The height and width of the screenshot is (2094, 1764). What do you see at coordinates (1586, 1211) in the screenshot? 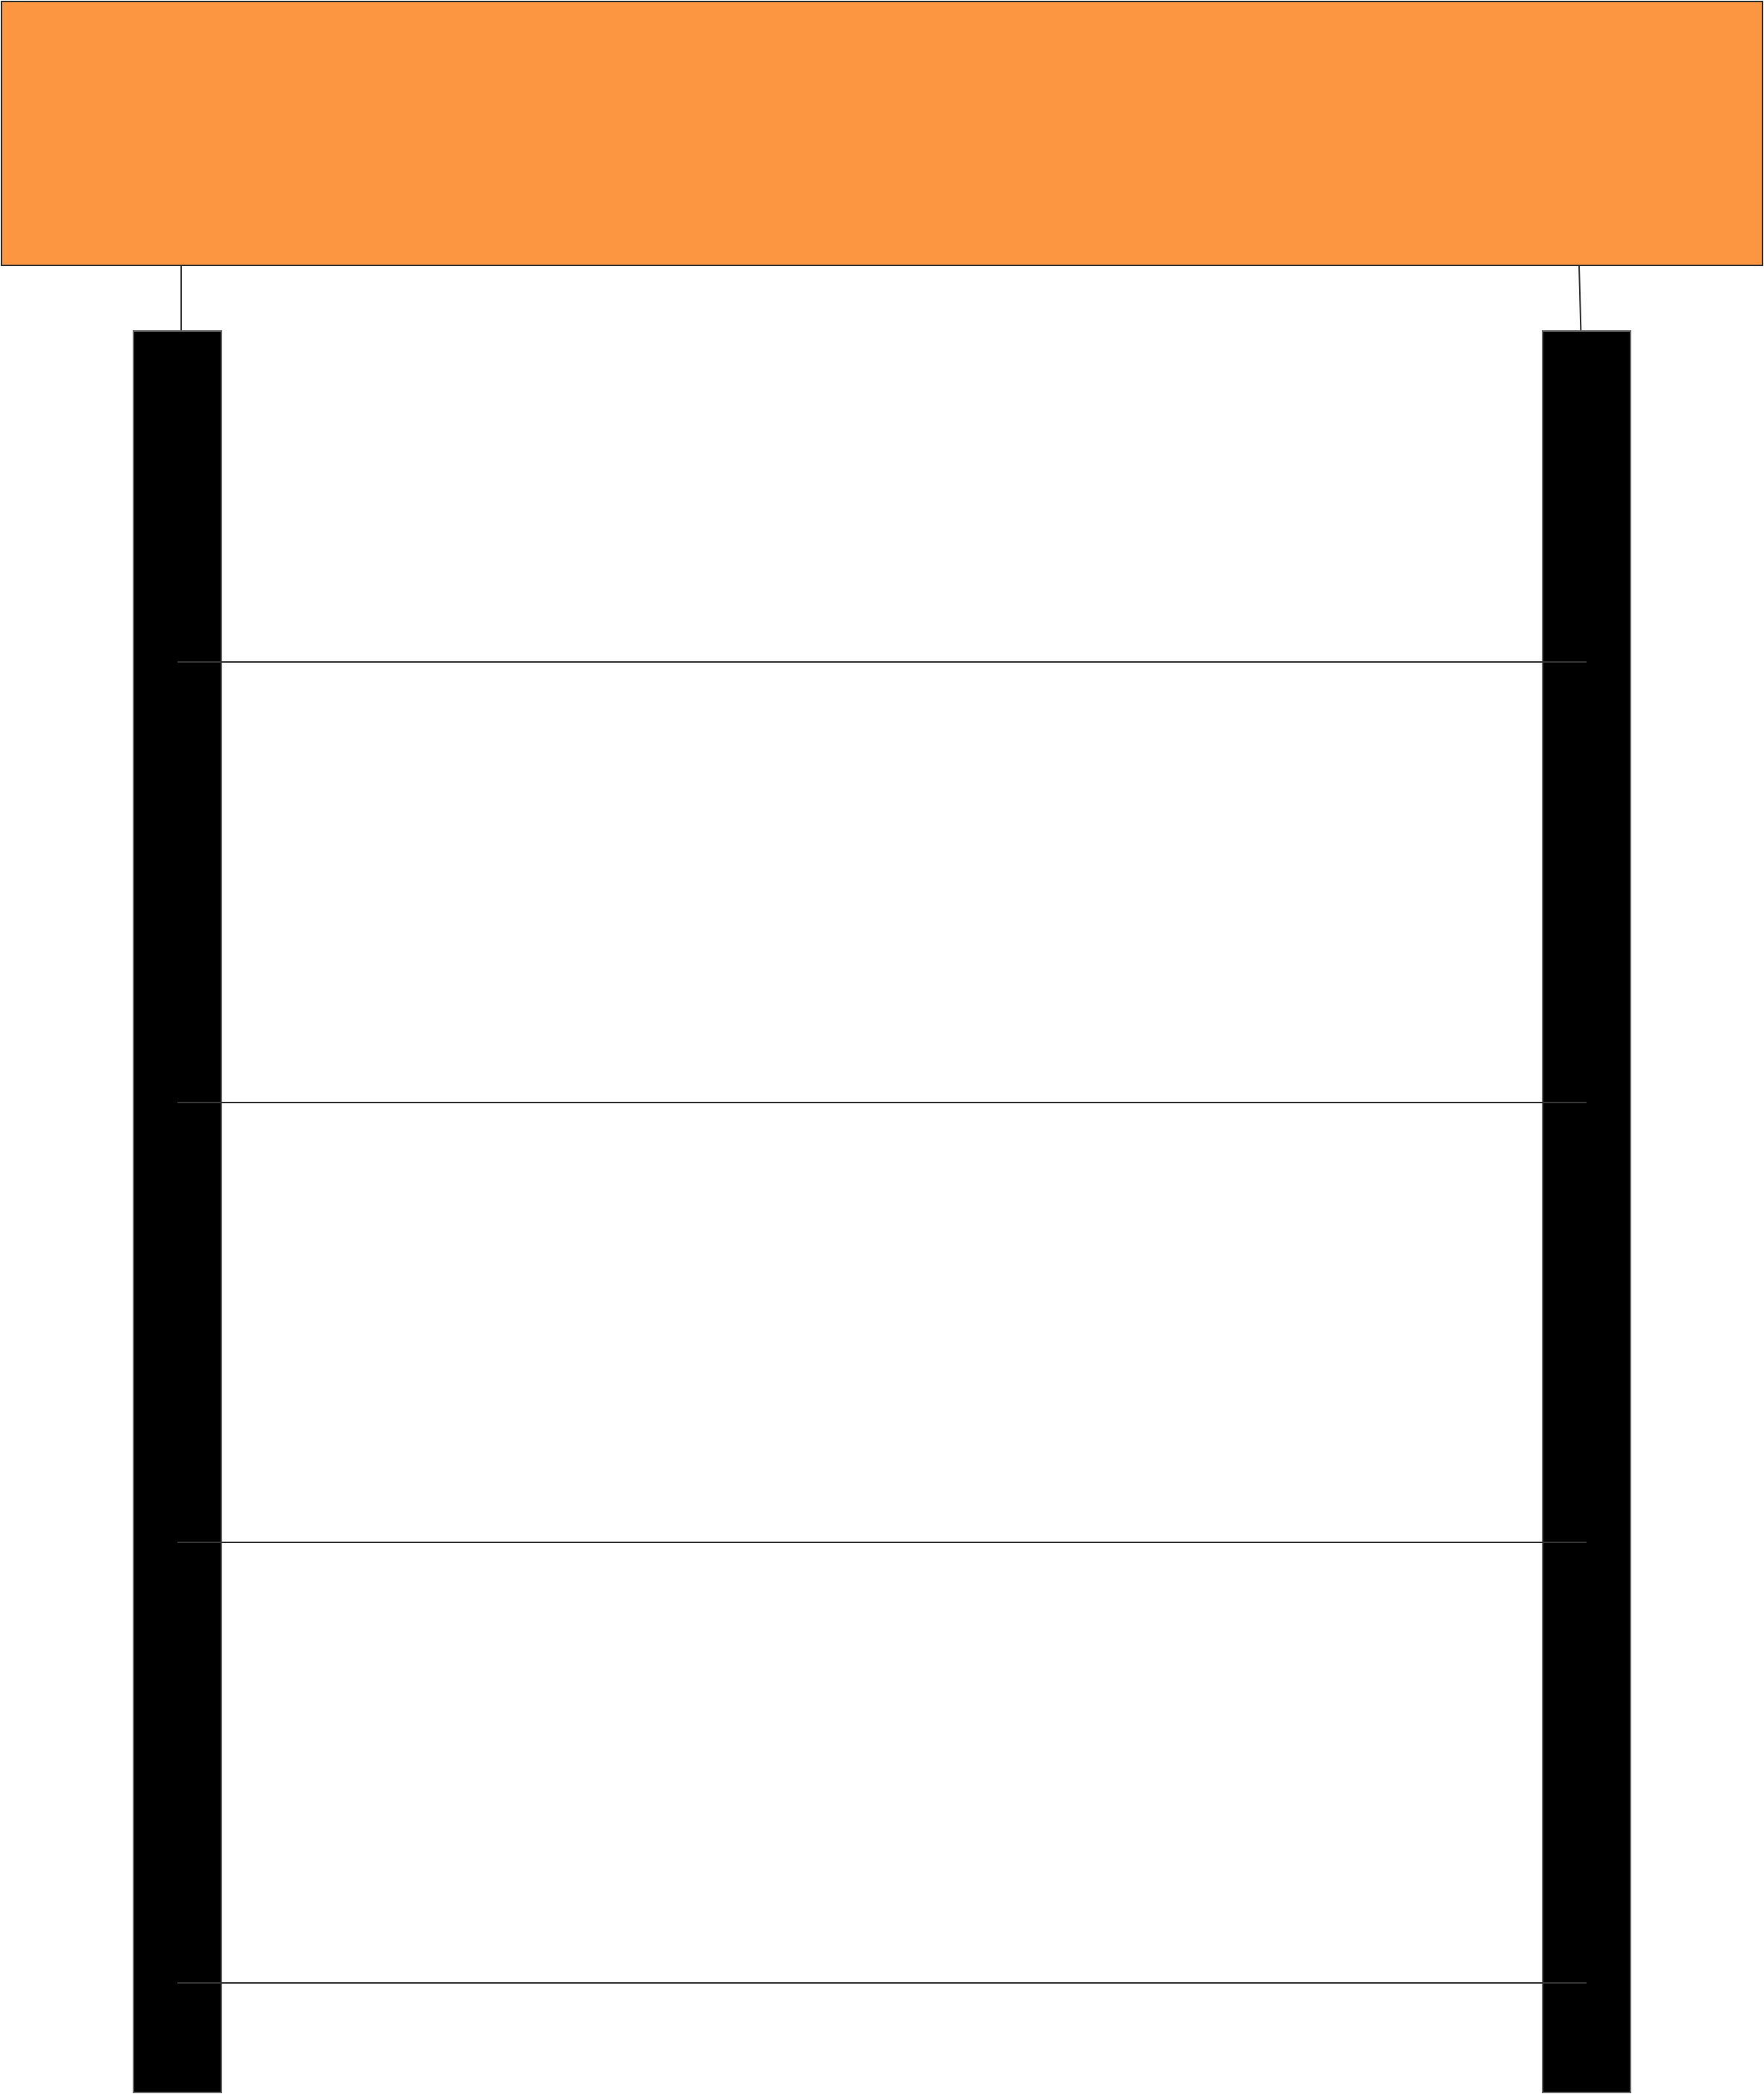
I see `lifeline-right` at bounding box center [1586, 1211].